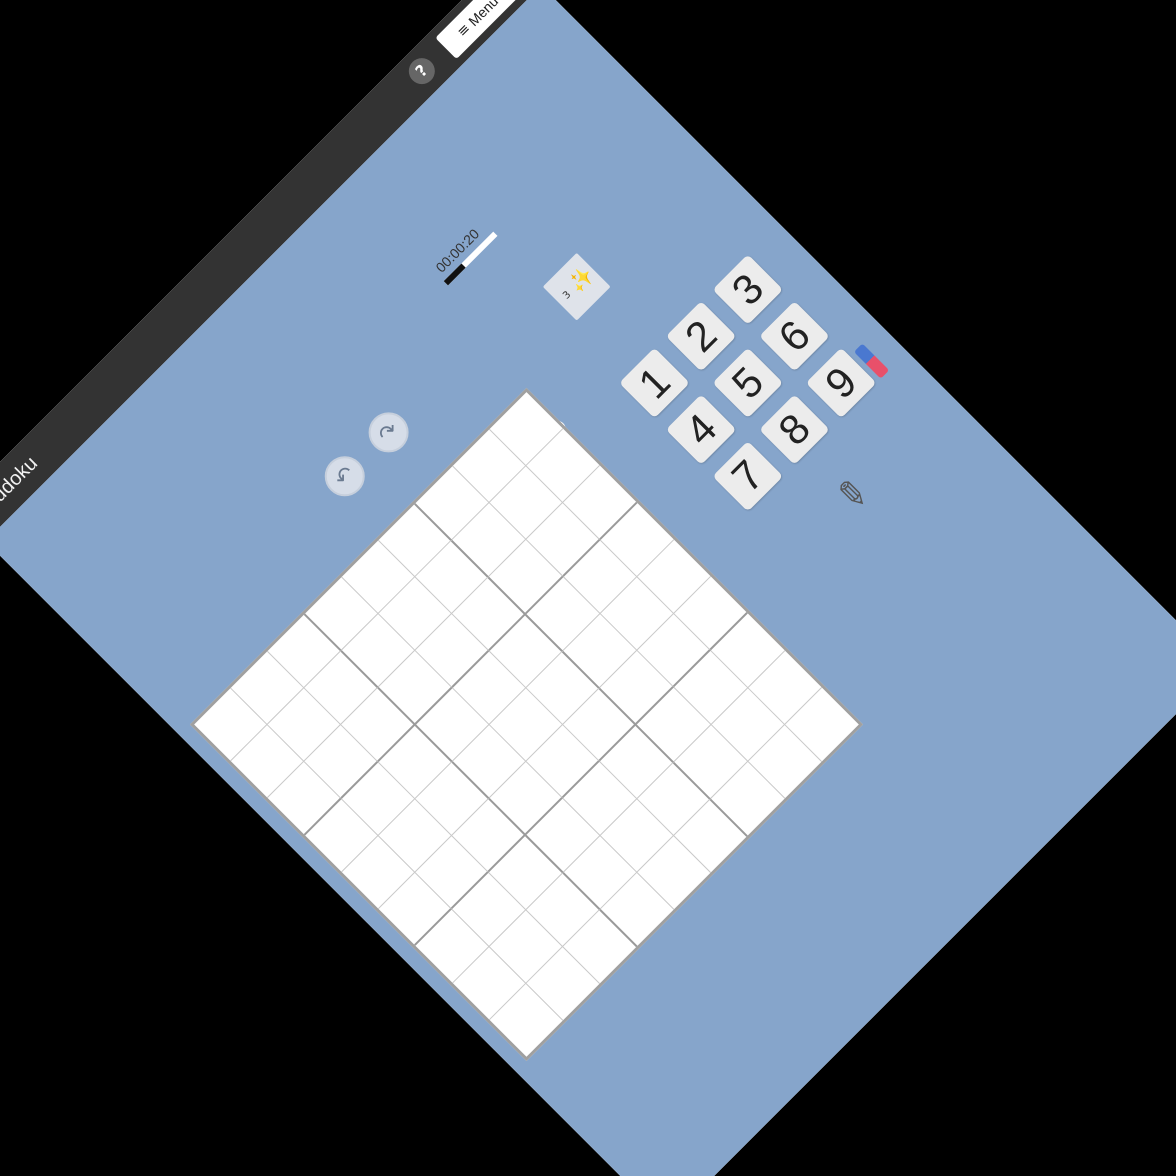  I want to click on key-4: 4, so click(701, 429).